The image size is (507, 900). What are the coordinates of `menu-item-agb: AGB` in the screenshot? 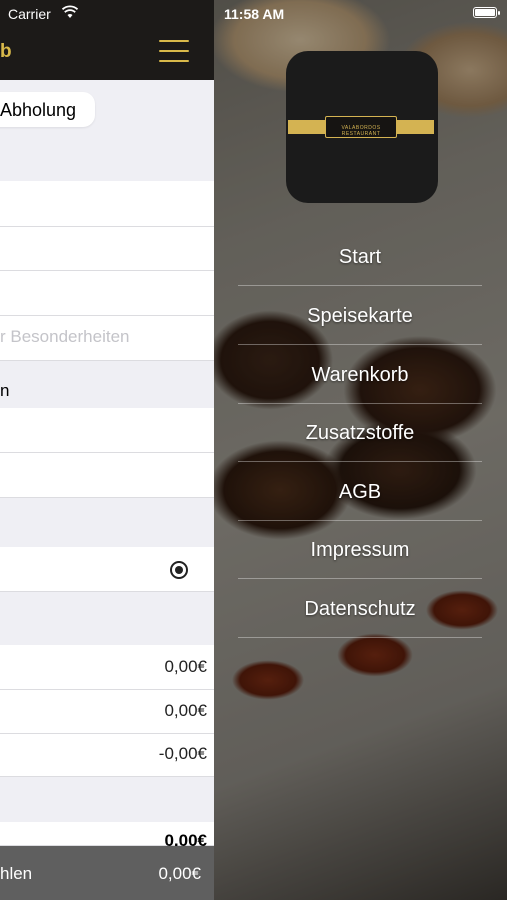 It's located at (360, 492).